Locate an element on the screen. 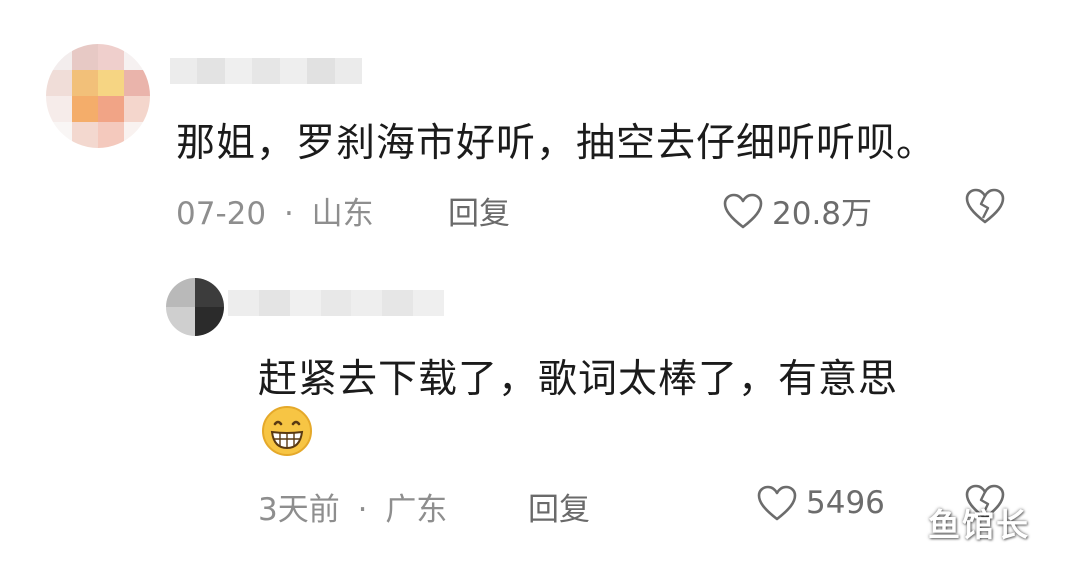 The width and height of the screenshot is (1069, 565). commenter-username-blurred is located at coordinates (266, 71).